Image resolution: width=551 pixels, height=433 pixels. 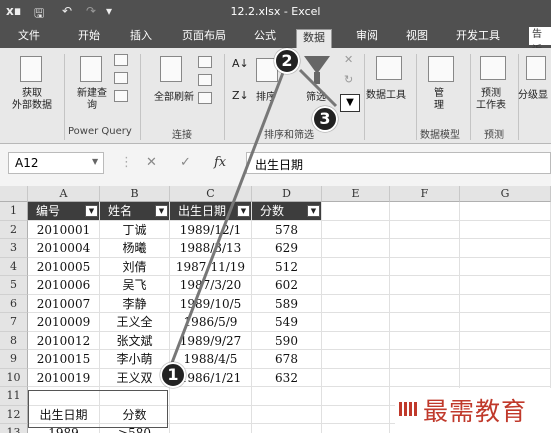 What do you see at coordinates (211, 266) in the screenshot?
I see `table-cell: 1987/11/19` at bounding box center [211, 266].